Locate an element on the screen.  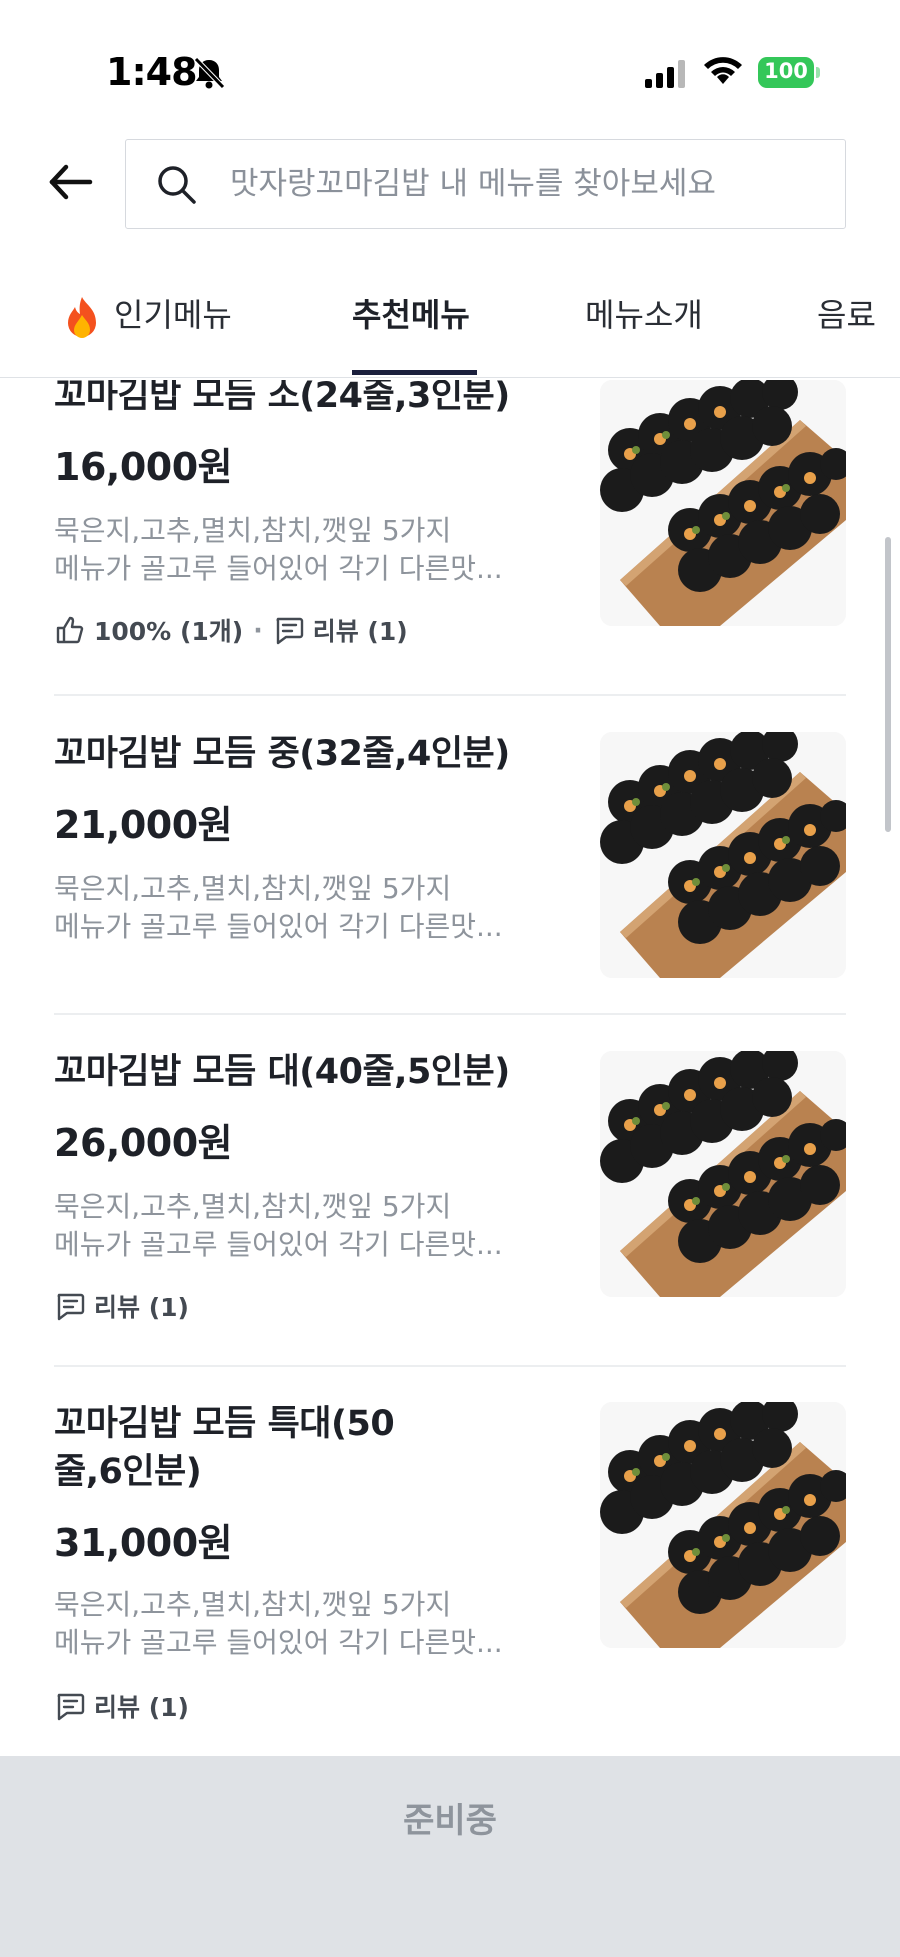
like-rate: 100% (1개) is located at coordinates (169, 631).